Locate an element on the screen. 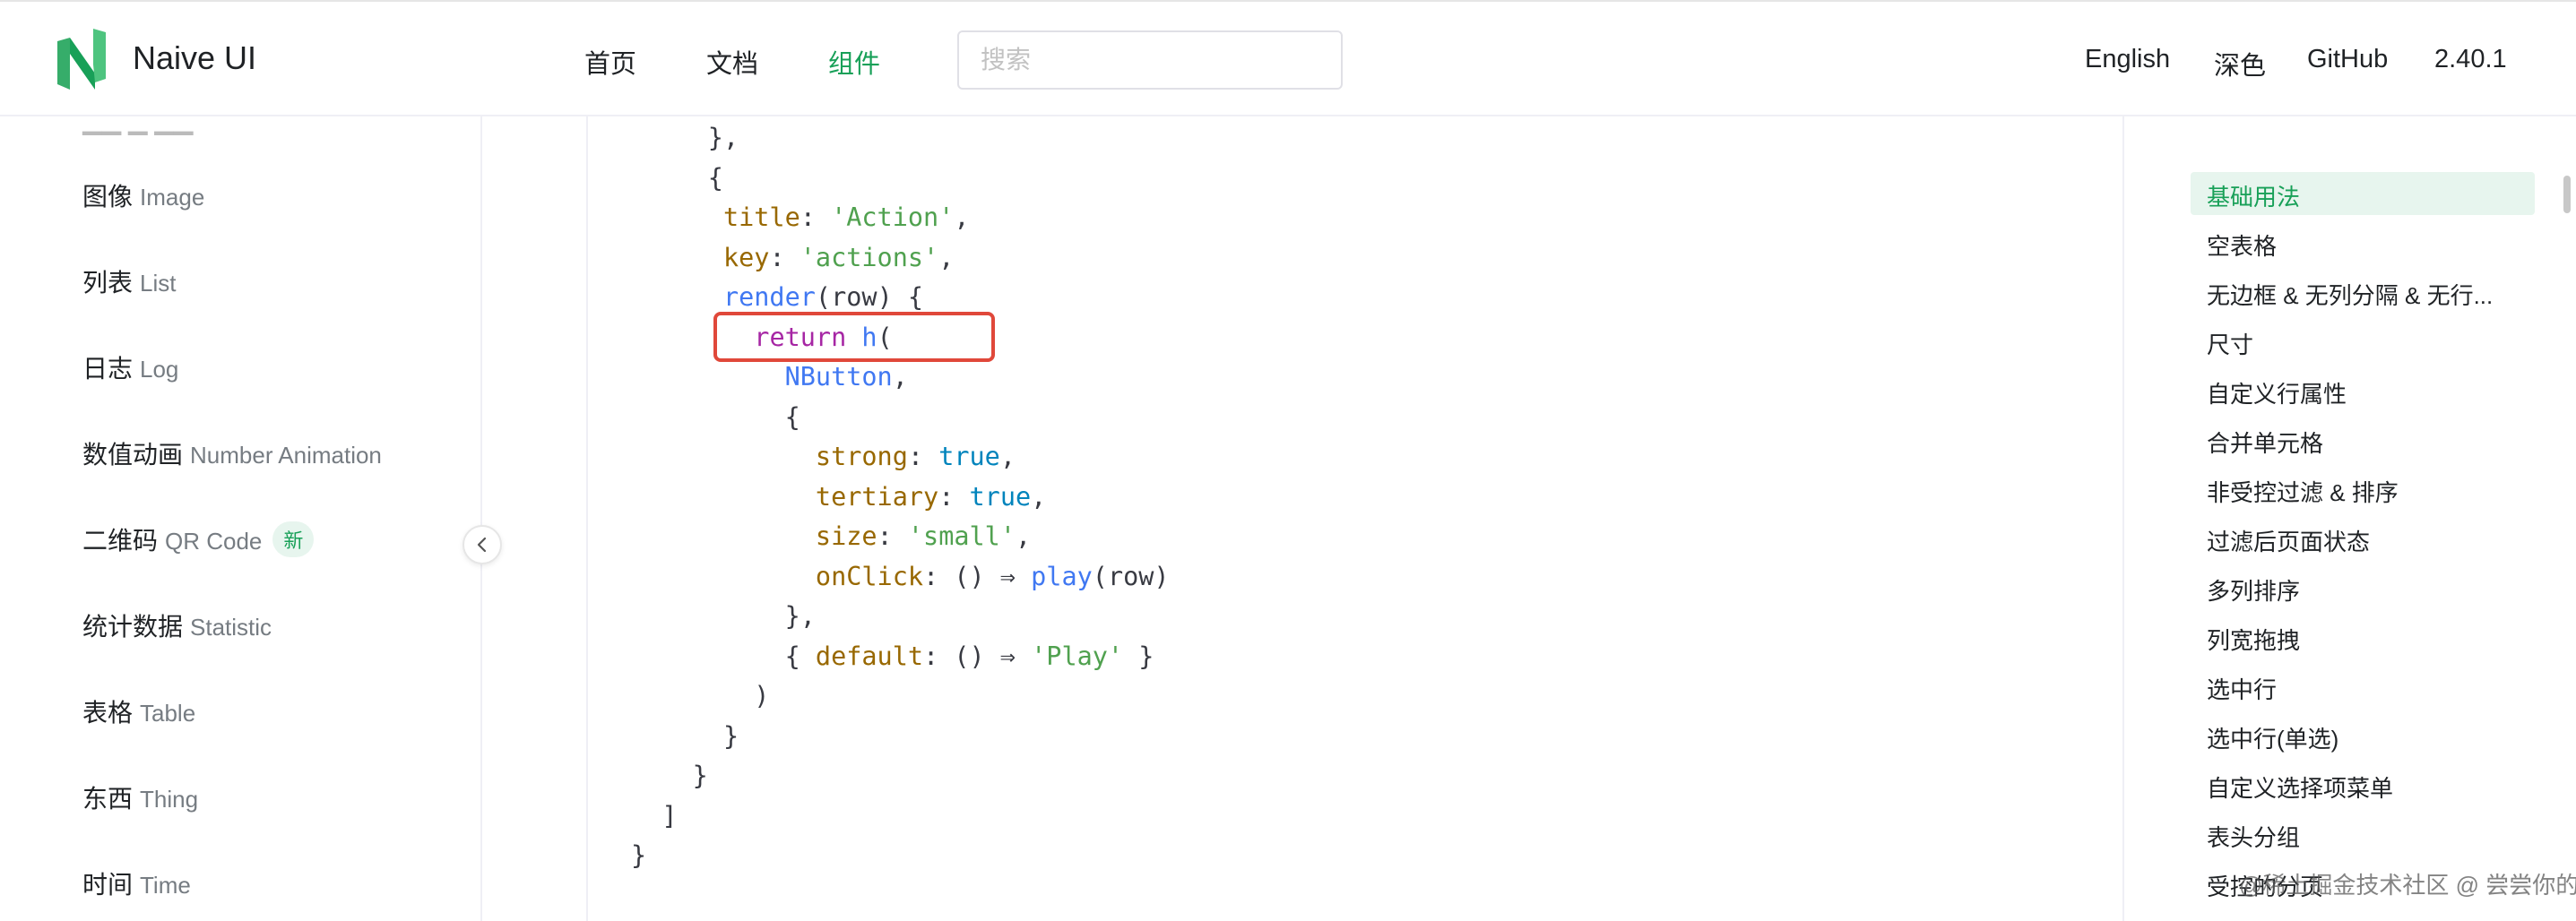  code-line: size: 'small', is located at coordinates (923, 536).